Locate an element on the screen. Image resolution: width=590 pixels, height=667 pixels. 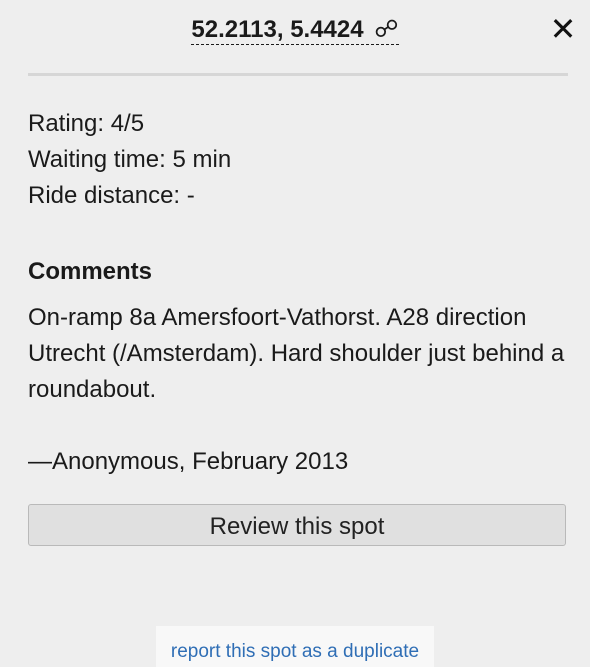
review-spot-button: Review this spot is located at coordinates (297, 525).